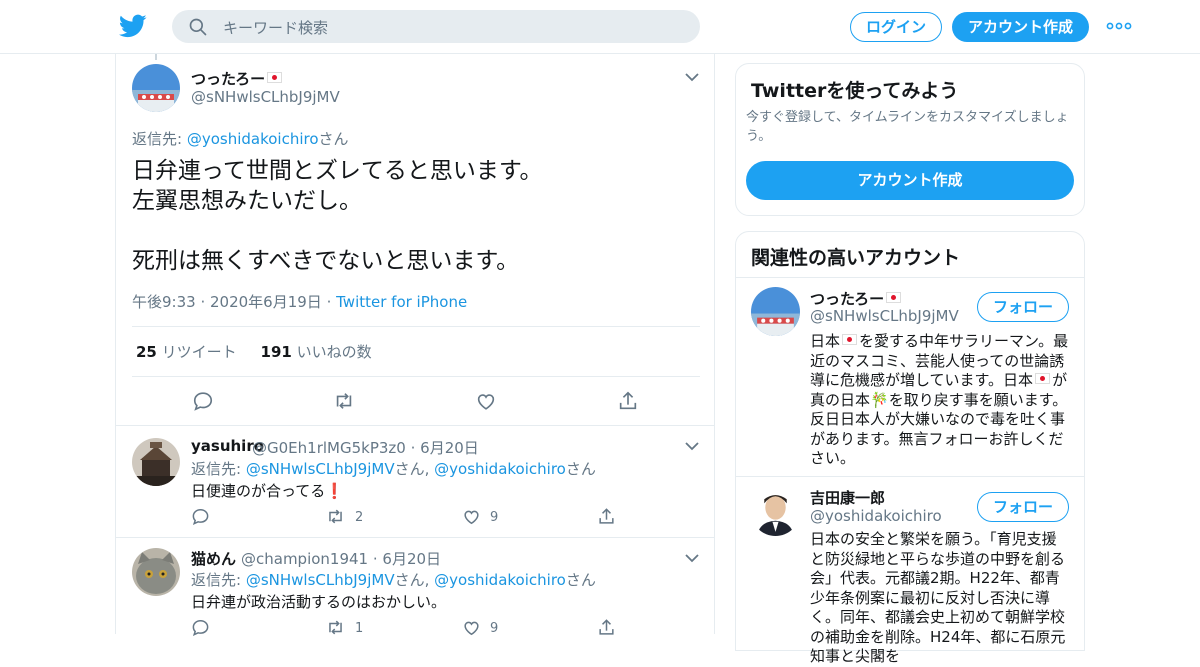  I want to click on account-name: 吉田康一郎, so click(847, 497).